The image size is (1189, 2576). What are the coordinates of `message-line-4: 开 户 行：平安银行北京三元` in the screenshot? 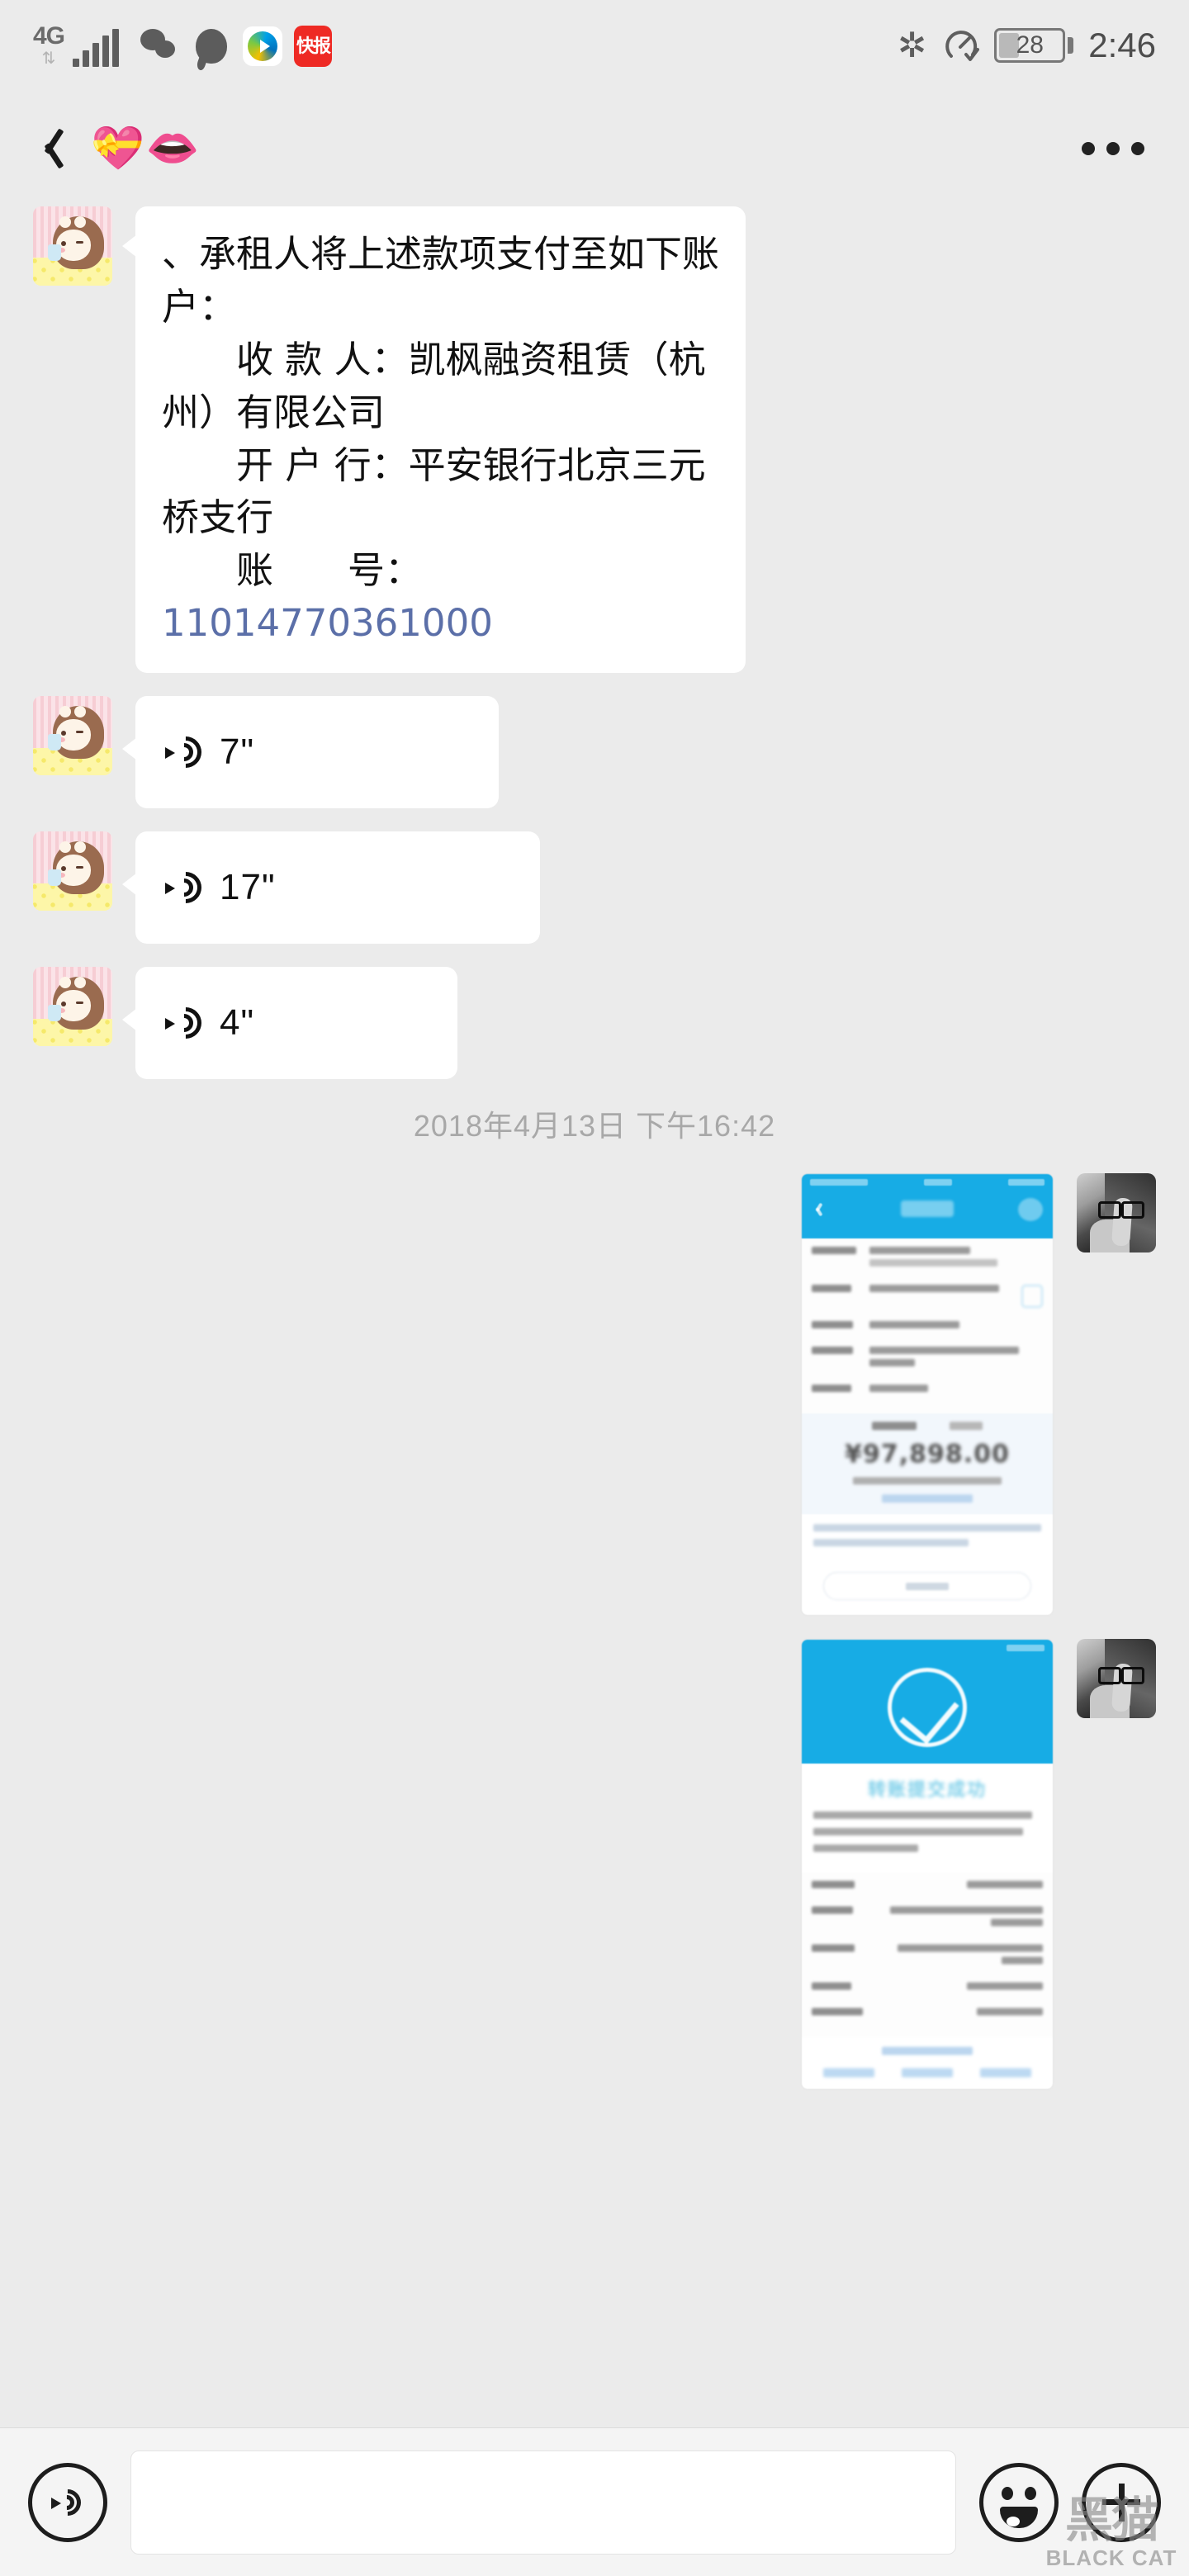 It's located at (434, 465).